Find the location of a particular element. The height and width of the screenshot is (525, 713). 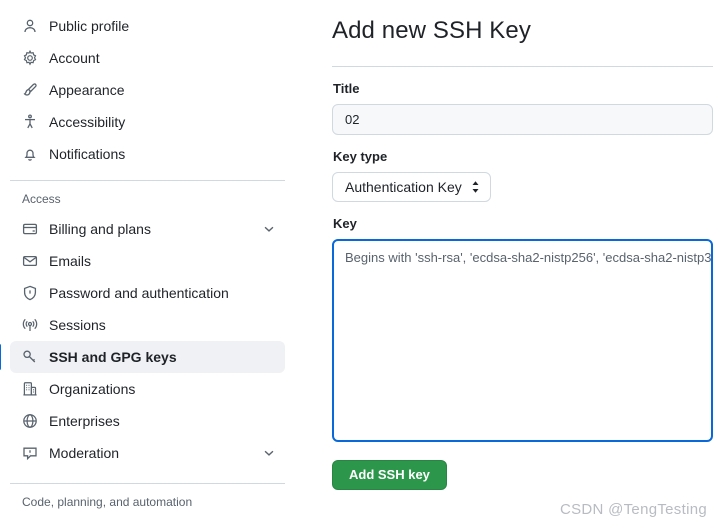

report-icon is located at coordinates (30, 453).